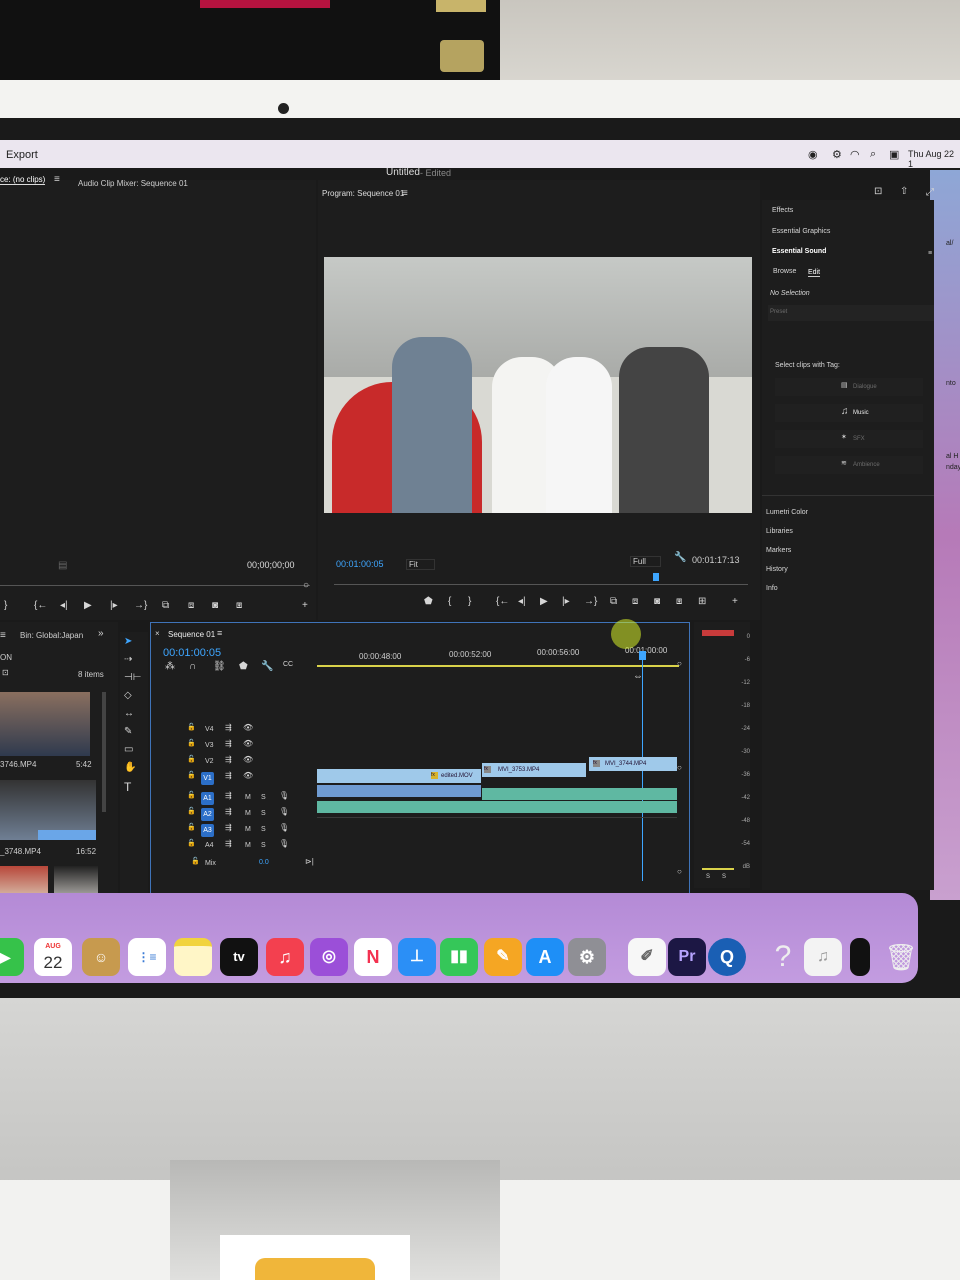  I want to click on clip-mvi-3744: fx MVI_3744.MP4, so click(633, 764).